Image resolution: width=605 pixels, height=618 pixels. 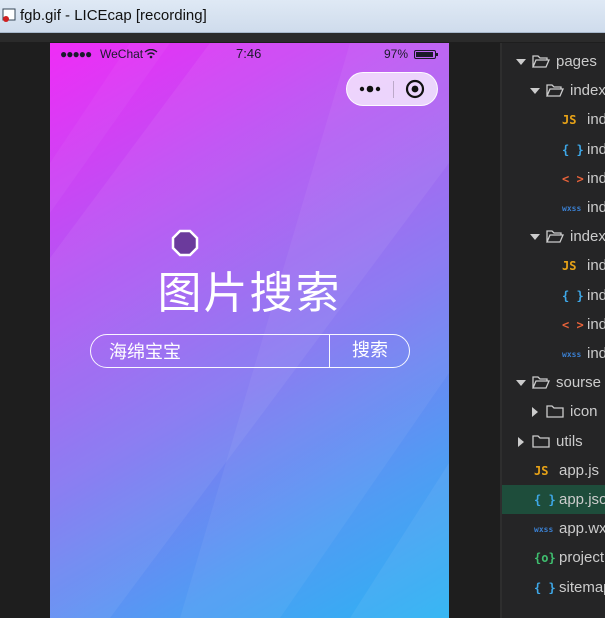 What do you see at coordinates (582, 529) in the screenshot?
I see `tree-item-label: app.wxss` at bounding box center [582, 529].